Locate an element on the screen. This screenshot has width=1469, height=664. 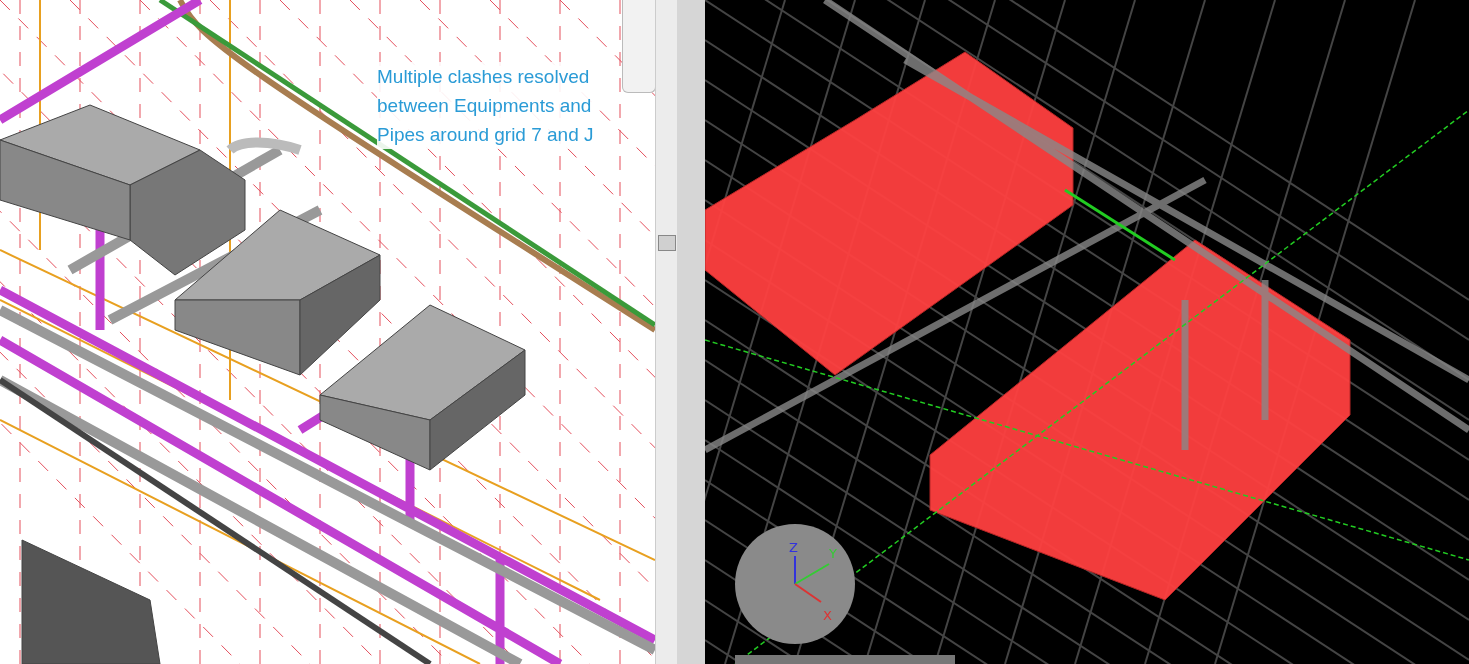
axis-label: X is located at coordinates (827, 615).